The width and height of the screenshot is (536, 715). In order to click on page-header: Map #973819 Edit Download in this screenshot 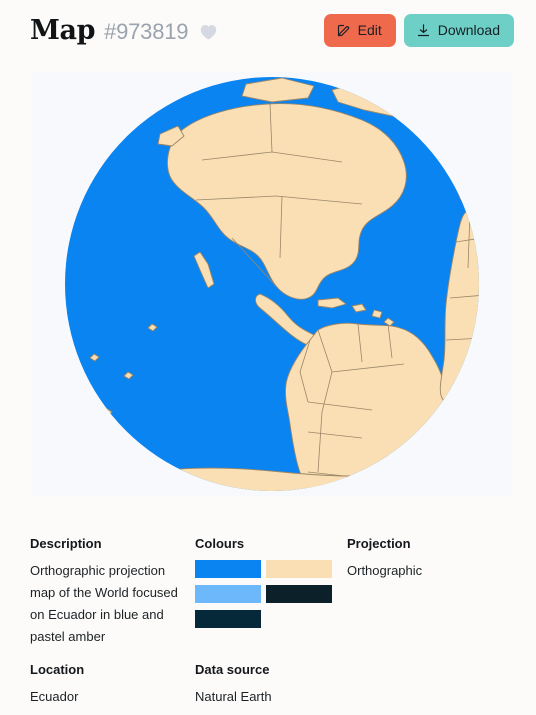, I will do `click(268, 24)`.